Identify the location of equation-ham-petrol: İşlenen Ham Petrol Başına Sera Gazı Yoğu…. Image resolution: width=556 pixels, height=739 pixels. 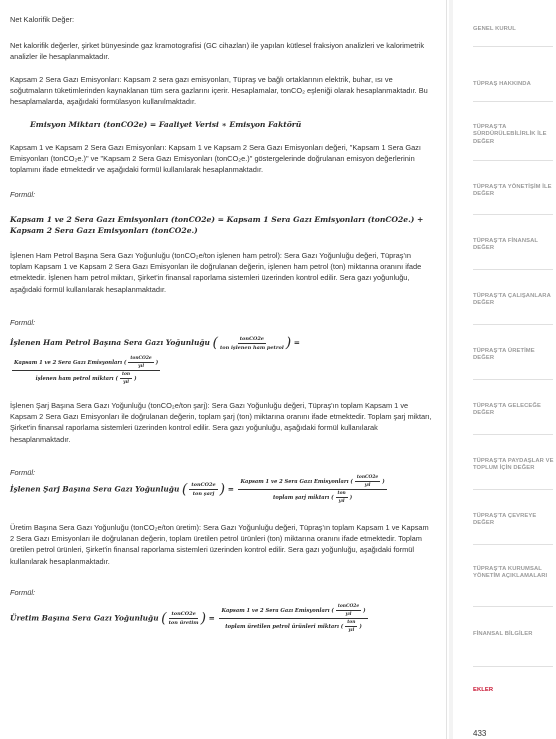
(155, 343).